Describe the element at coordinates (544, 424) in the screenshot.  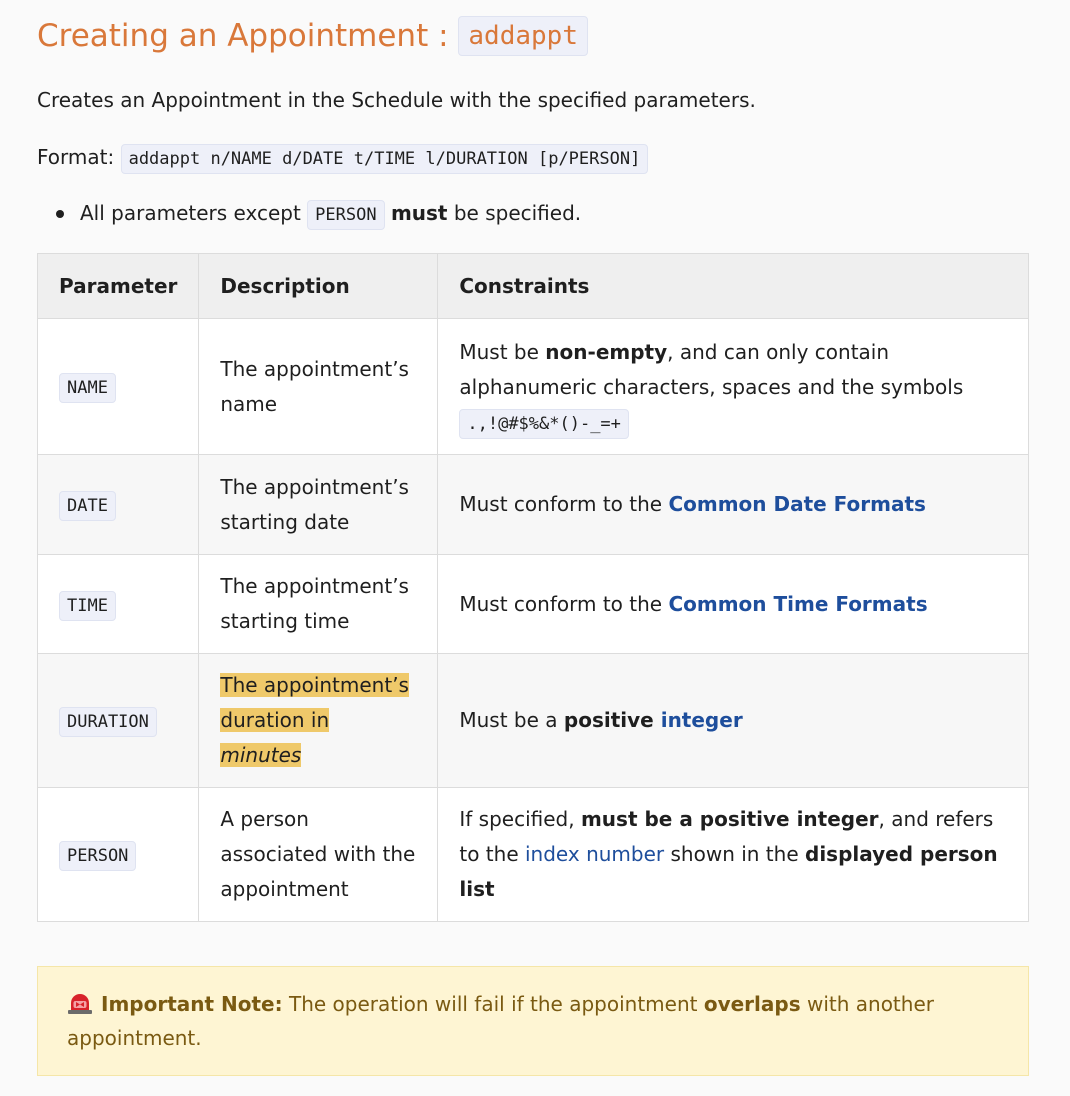
I see `symbols-code: .,!@#$%&*()-_=+` at that location.